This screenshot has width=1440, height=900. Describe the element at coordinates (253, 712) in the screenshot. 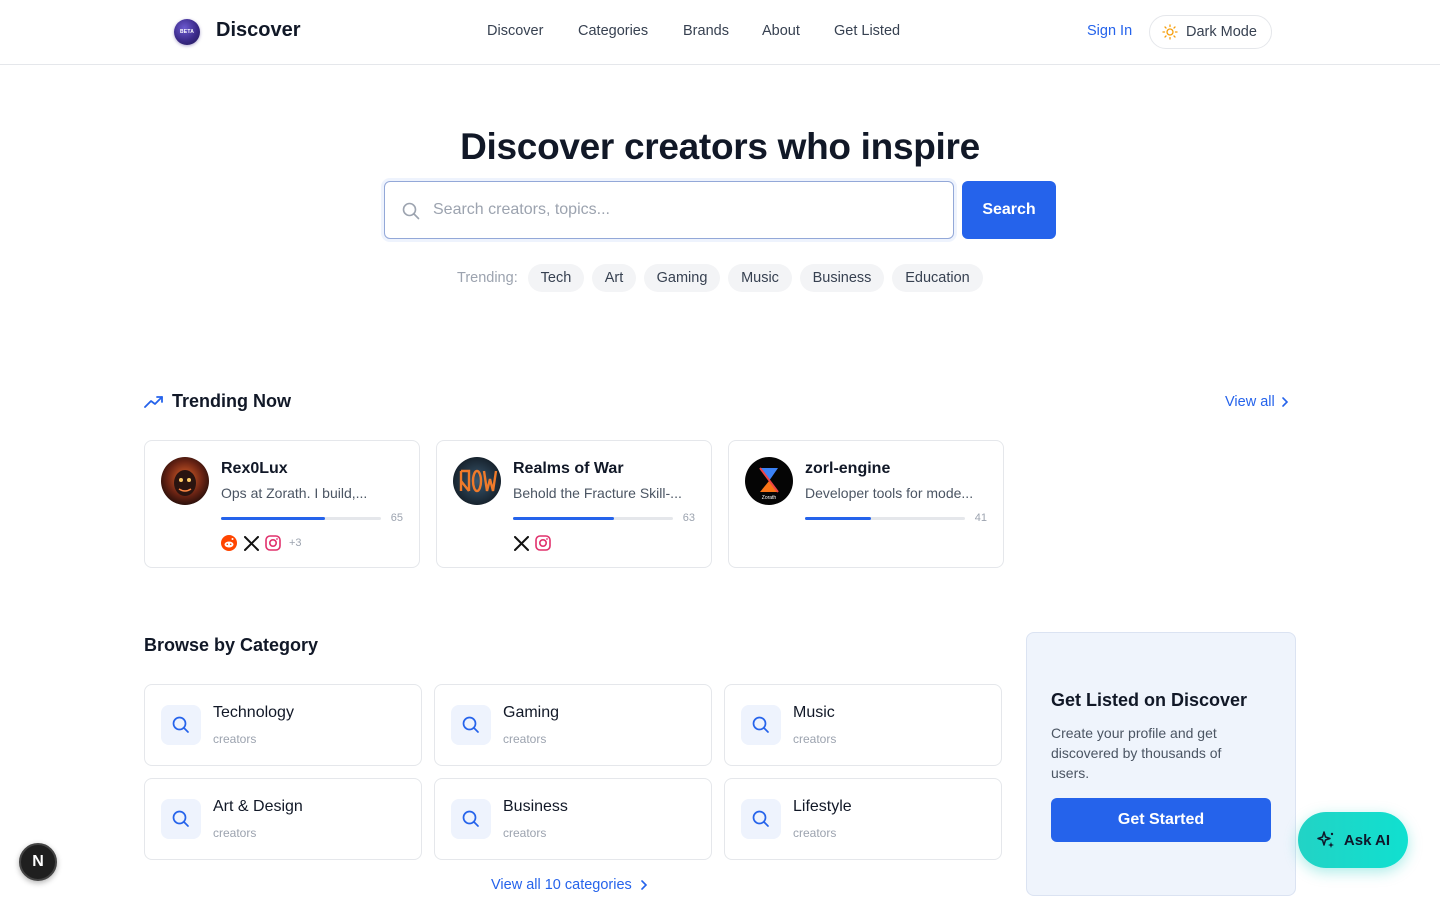

I see `category-name: Technology` at that location.